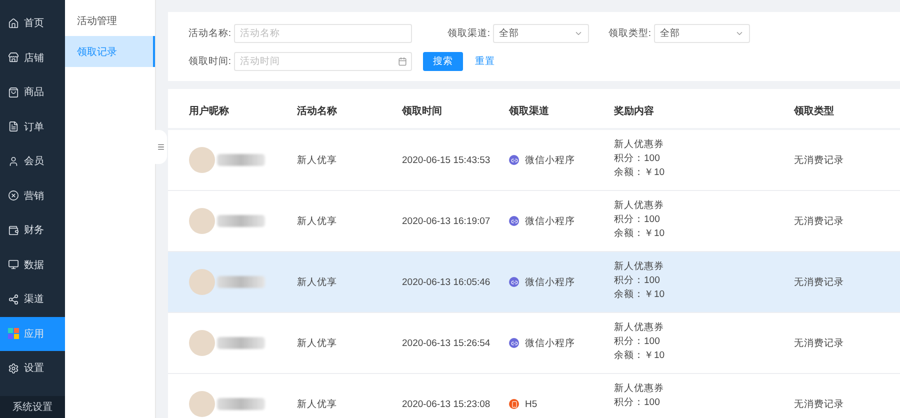 Image resolution: width=900 pixels, height=418 pixels. What do you see at coordinates (814, 111) in the screenshot?
I see `column-header: 领取类型` at bounding box center [814, 111].